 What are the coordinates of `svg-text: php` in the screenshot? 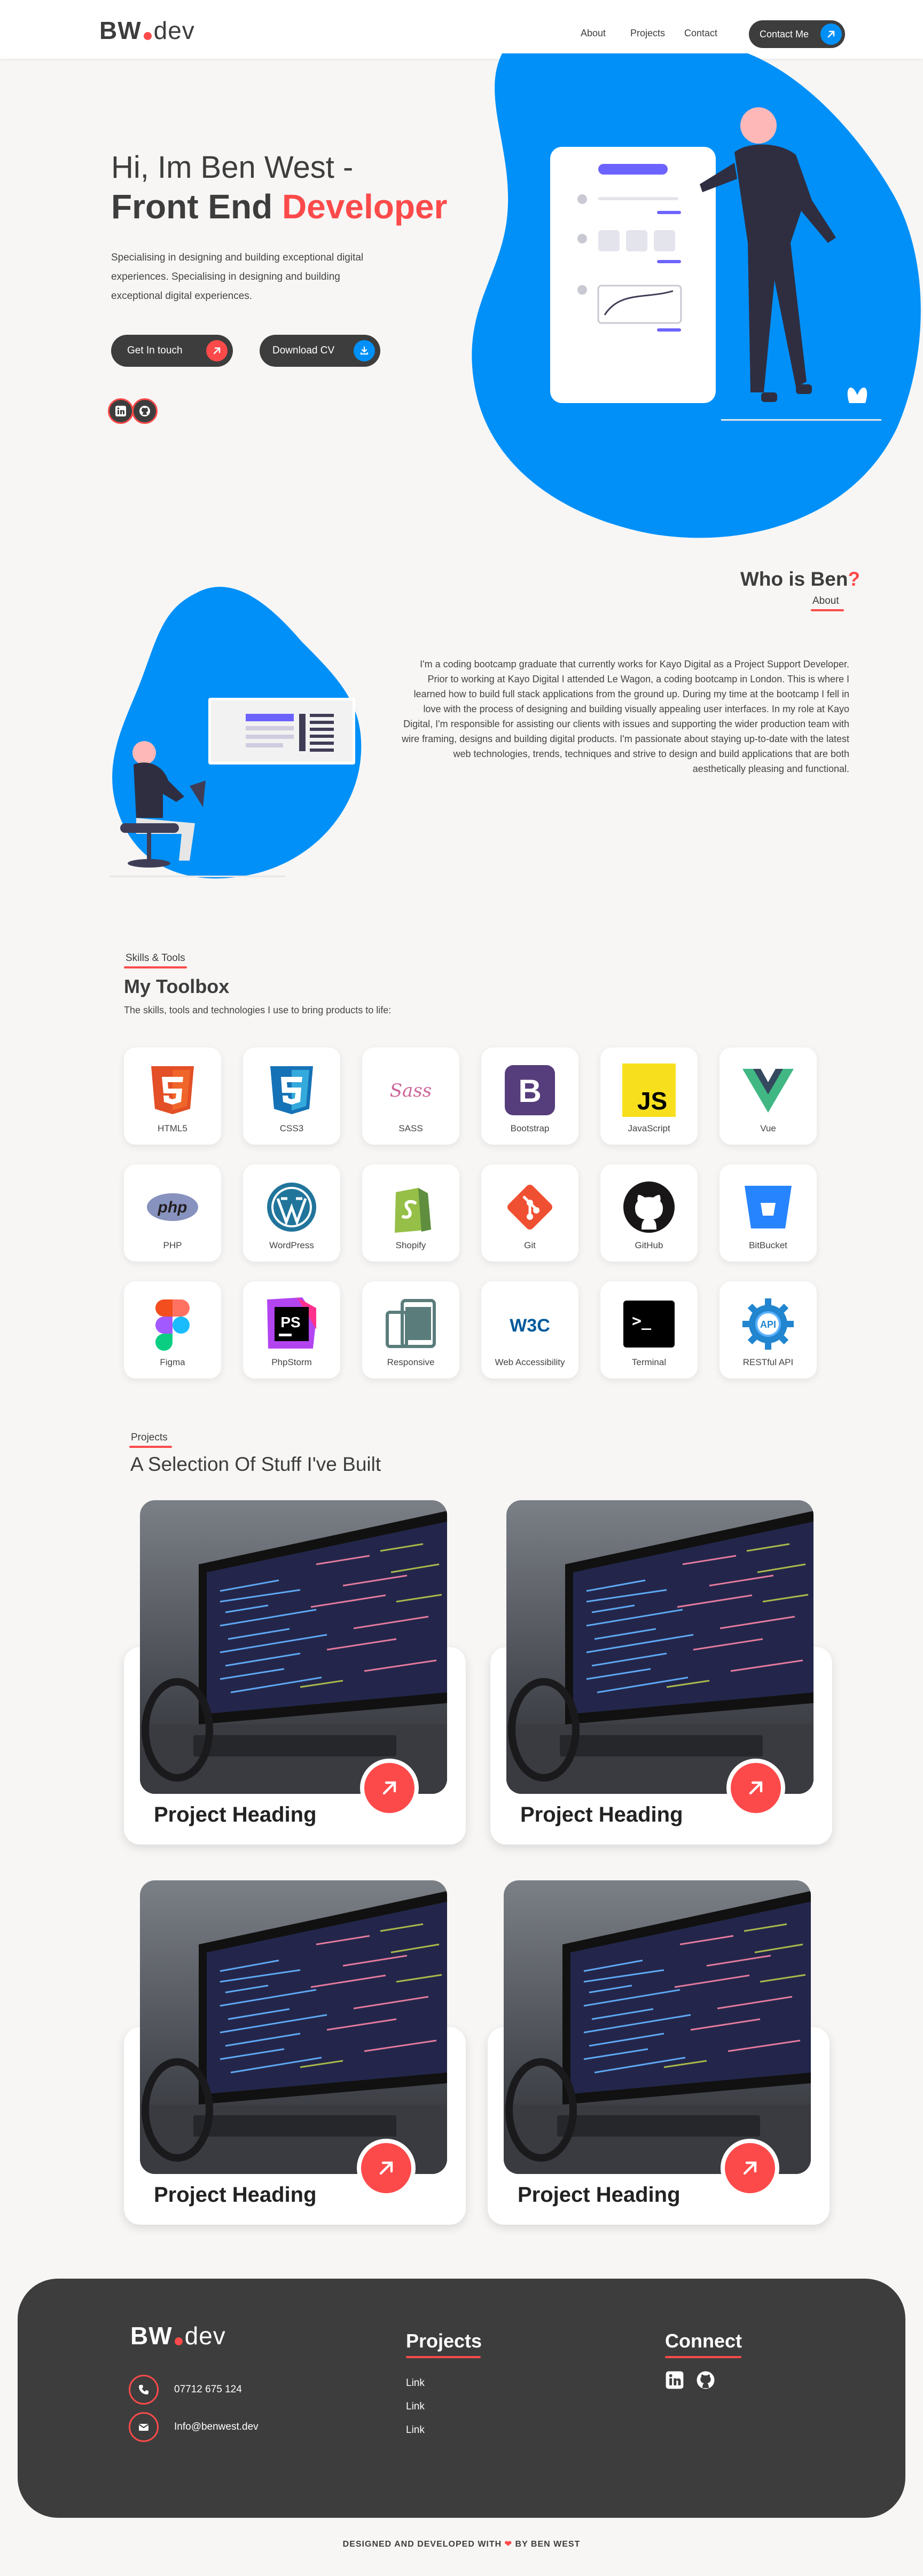 It's located at (172, 1207).